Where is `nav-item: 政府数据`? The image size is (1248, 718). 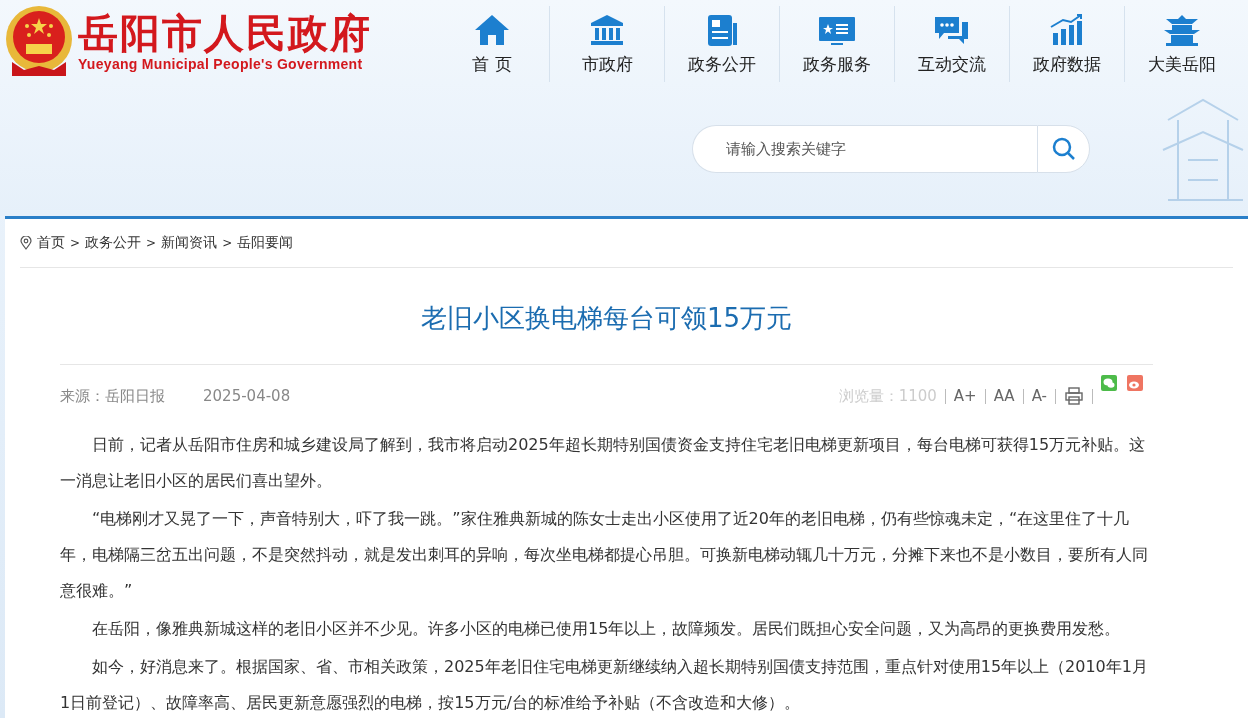 nav-item: 政府数据 is located at coordinates (1066, 44).